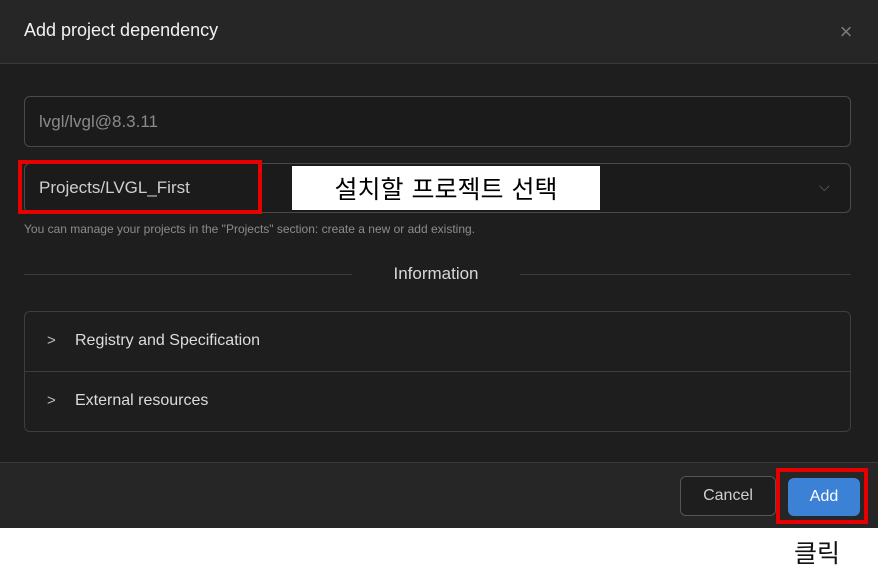 The width and height of the screenshot is (878, 586). What do you see at coordinates (121, 30) in the screenshot?
I see `dialog-title: Add project dependency` at bounding box center [121, 30].